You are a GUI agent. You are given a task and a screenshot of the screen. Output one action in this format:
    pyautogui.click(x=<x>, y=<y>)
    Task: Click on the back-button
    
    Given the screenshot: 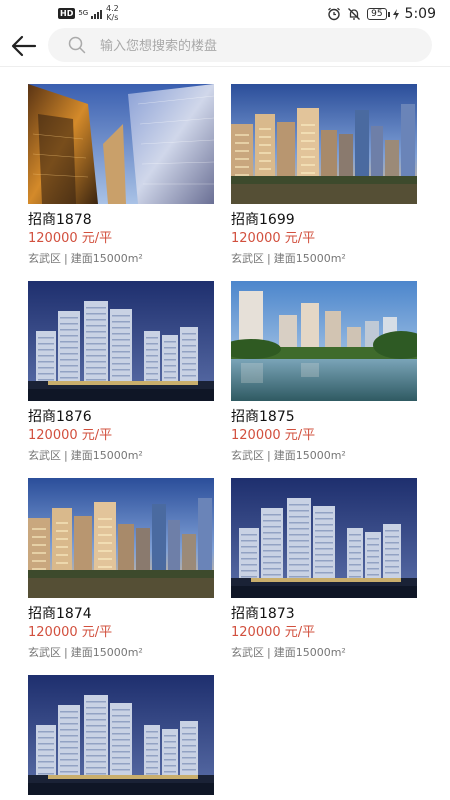 What is the action you would take?
    pyautogui.click(x=24, y=46)
    